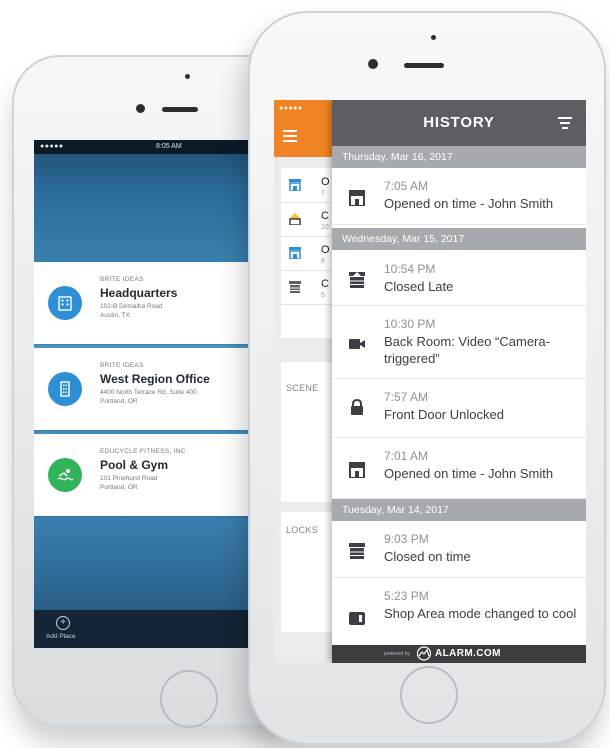  Describe the element at coordinates (129, 478) in the screenshot. I see `site-address: 101 Pinehurst Road` at that location.